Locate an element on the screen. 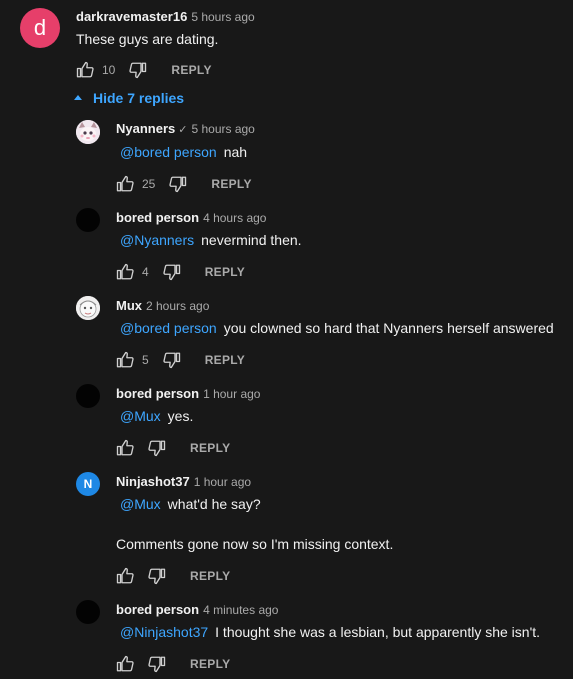  avatar: d is located at coordinates (40, 28).